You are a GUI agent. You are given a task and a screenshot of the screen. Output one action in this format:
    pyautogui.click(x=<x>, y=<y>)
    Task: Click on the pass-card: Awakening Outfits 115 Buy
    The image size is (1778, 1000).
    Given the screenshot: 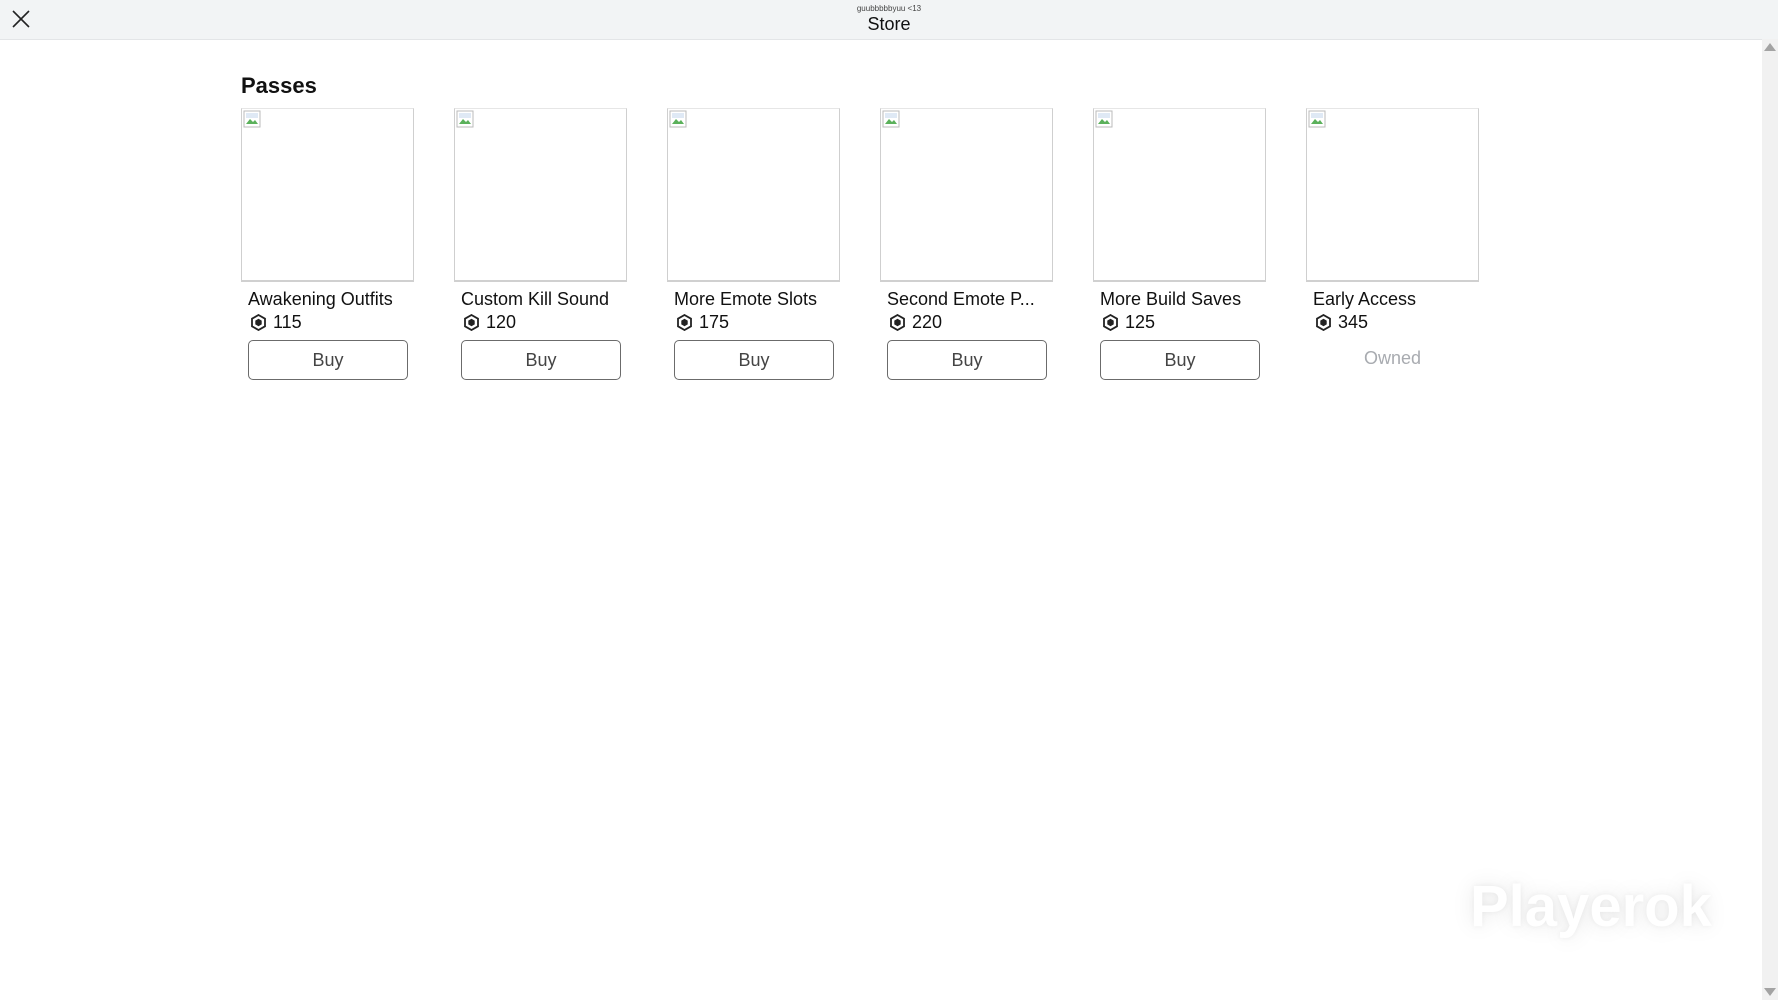 What is the action you would take?
    pyautogui.click(x=327, y=244)
    